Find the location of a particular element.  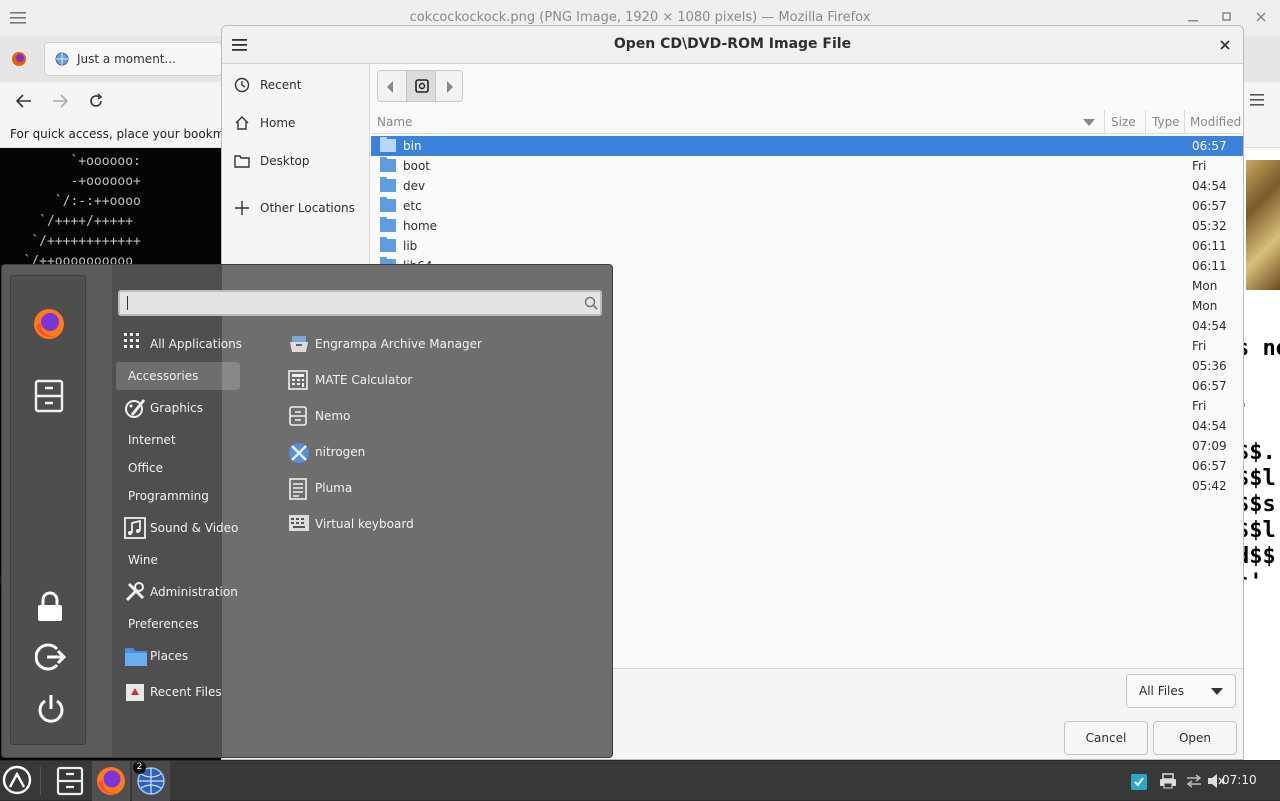

dialog-header: Open CD\DVD-ROM Image File is located at coordinates (732, 45).